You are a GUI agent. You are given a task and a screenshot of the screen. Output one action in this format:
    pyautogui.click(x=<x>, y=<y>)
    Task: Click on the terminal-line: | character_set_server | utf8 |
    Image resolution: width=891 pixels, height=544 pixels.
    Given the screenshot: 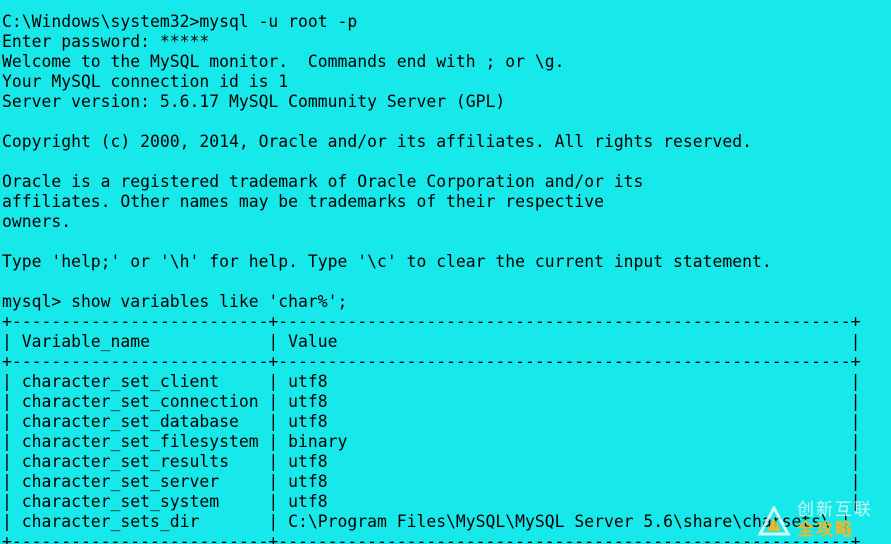 What is the action you would take?
    pyautogui.click(x=431, y=481)
    